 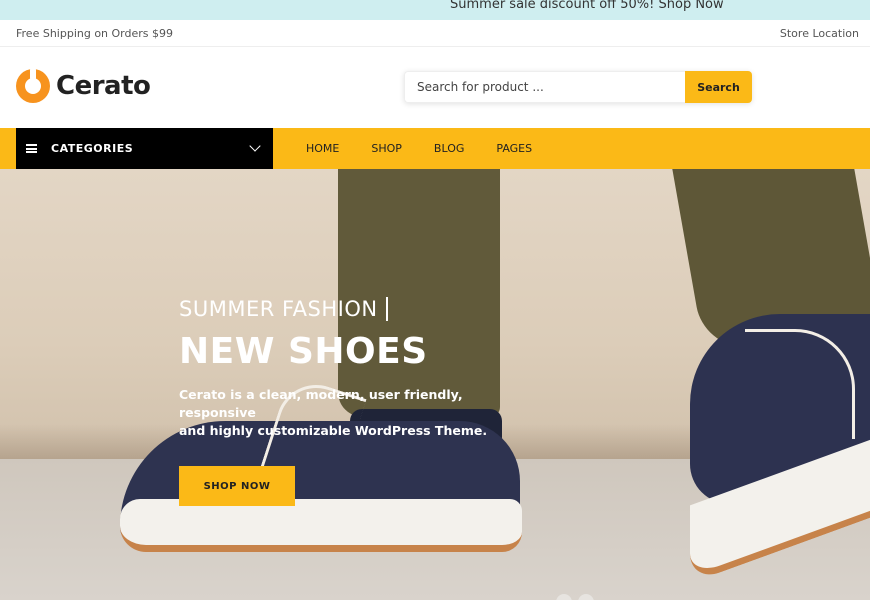 I want to click on menu-icon, so click(x=31, y=148).